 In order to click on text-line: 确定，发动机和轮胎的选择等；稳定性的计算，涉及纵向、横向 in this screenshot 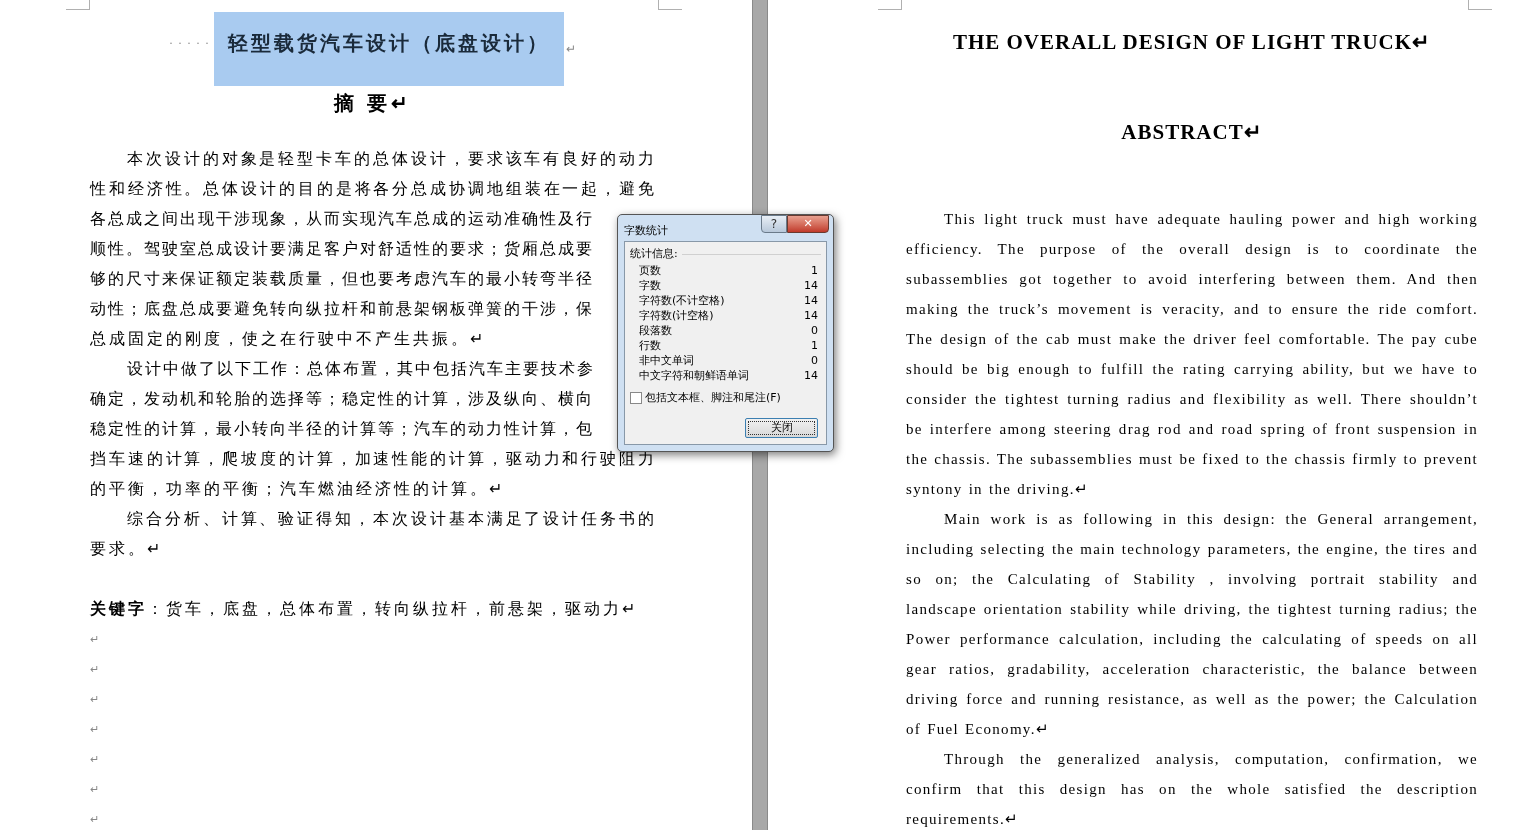, I will do `click(342, 399)`.